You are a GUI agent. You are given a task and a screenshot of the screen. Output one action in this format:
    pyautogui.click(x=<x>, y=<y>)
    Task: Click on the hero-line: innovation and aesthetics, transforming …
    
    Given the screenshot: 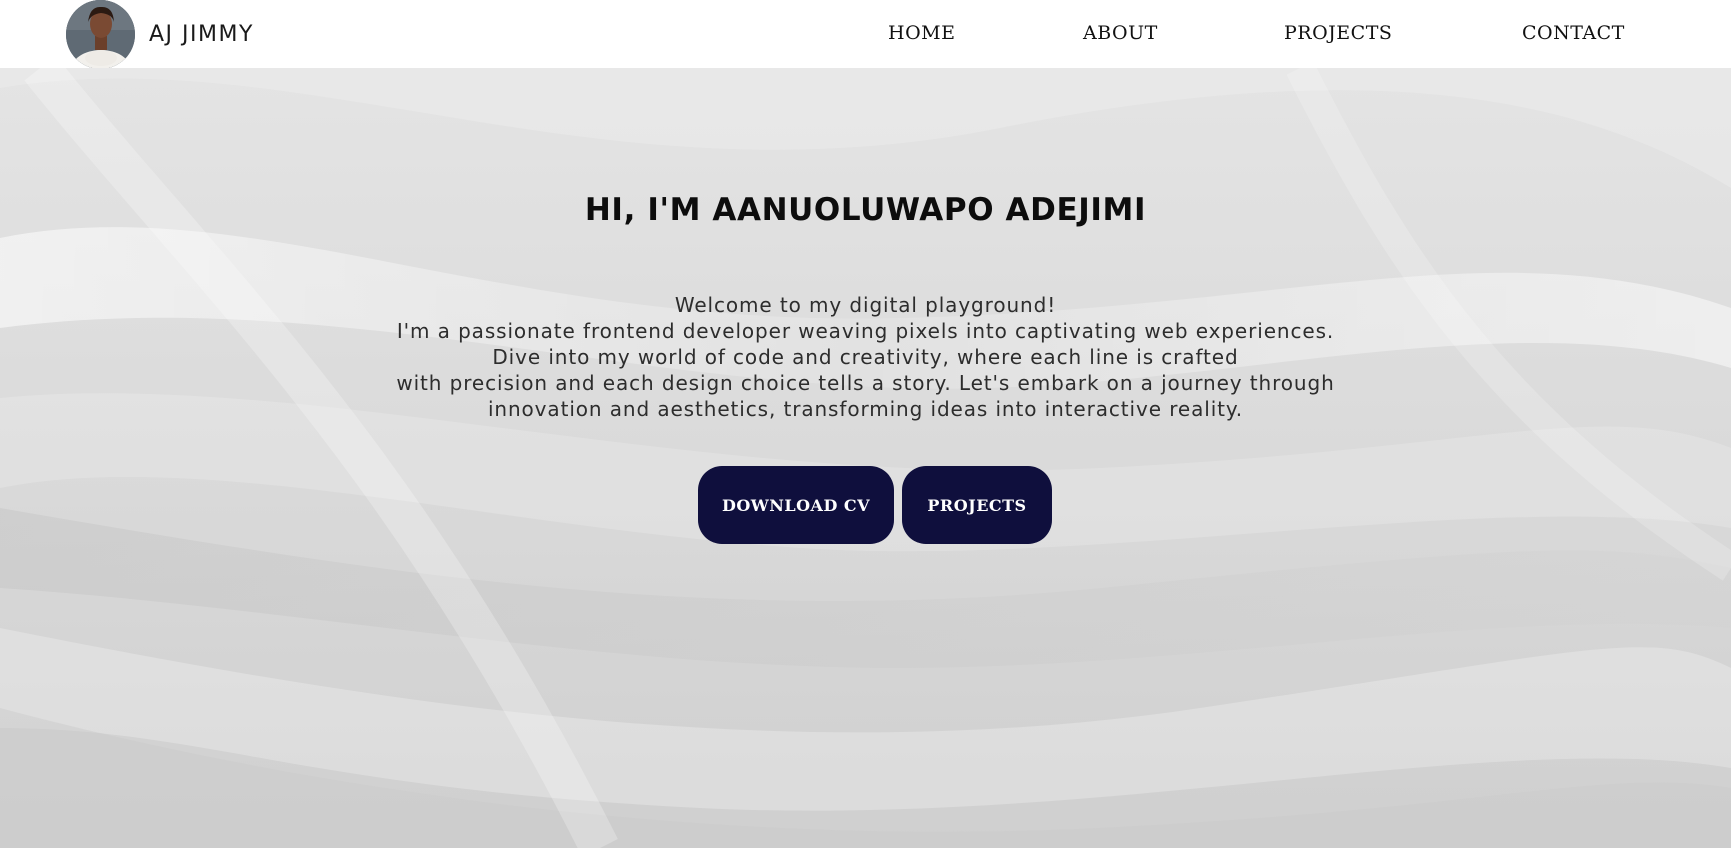 What is the action you would take?
    pyautogui.click(x=865, y=409)
    